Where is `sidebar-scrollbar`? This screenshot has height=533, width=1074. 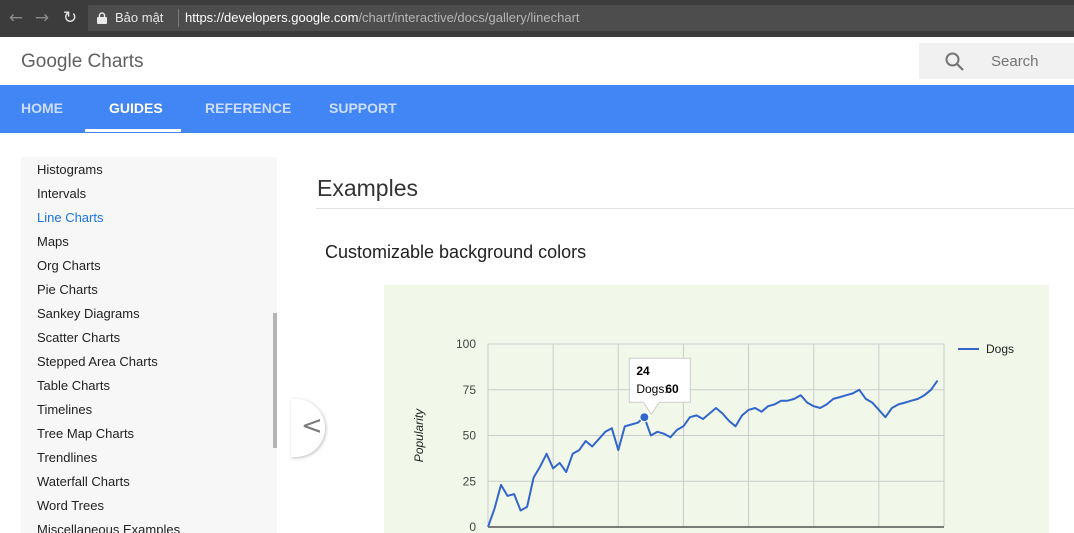
sidebar-scrollbar is located at coordinates (275, 380).